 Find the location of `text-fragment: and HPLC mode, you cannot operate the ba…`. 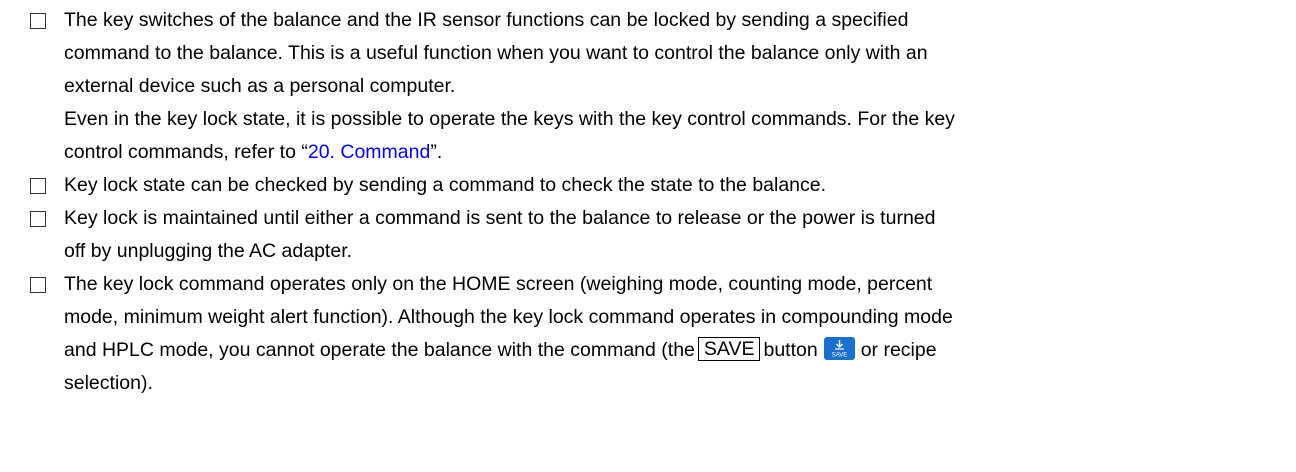

text-fragment: and HPLC mode, you cannot operate the ba… is located at coordinates (379, 350).